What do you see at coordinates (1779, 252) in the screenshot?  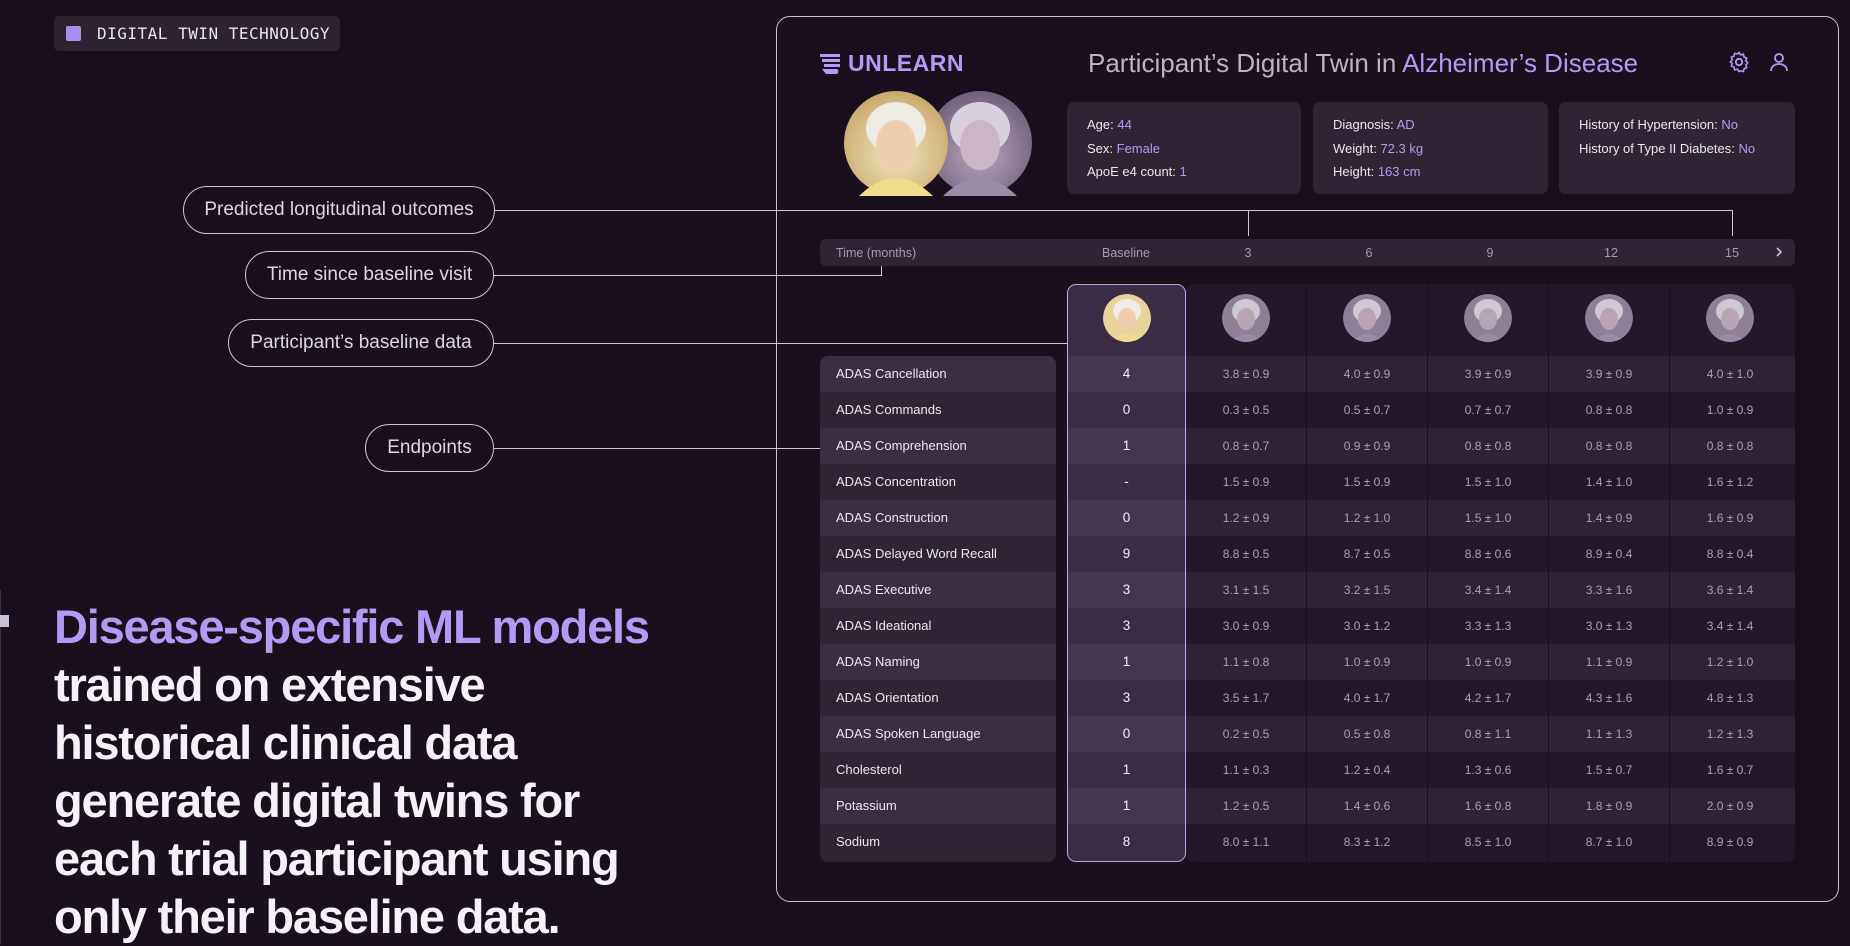 I see `chevron-right-icon` at bounding box center [1779, 252].